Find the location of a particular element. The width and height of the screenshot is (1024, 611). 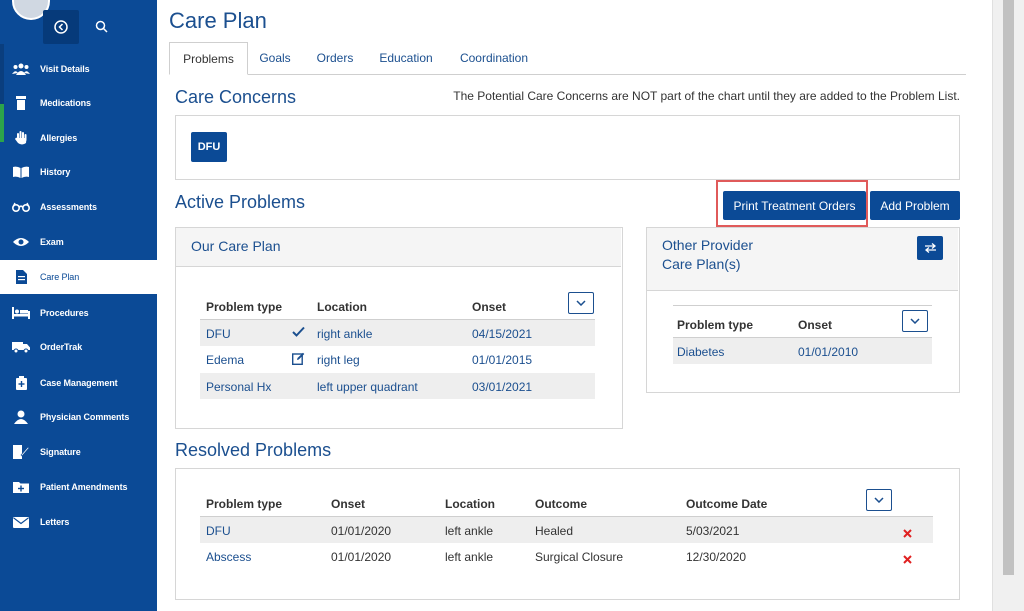

sidebar-item-label: Case Management is located at coordinates (79, 383).